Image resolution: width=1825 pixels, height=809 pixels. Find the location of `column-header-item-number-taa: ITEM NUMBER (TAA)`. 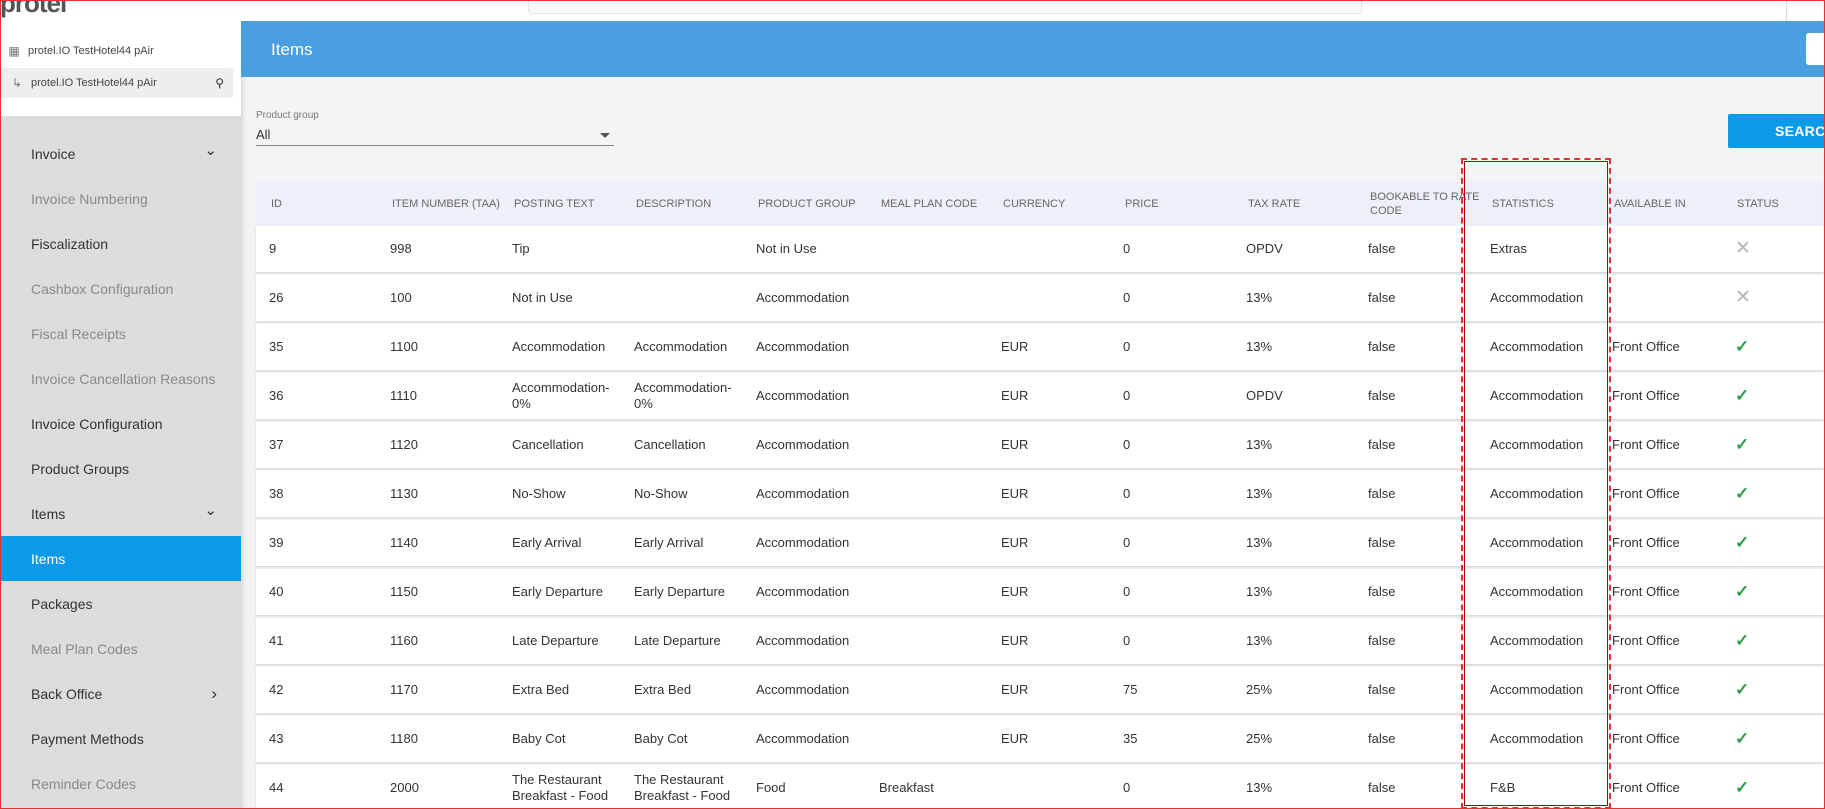

column-header-item-number-taa: ITEM NUMBER (TAA) is located at coordinates (447, 204).